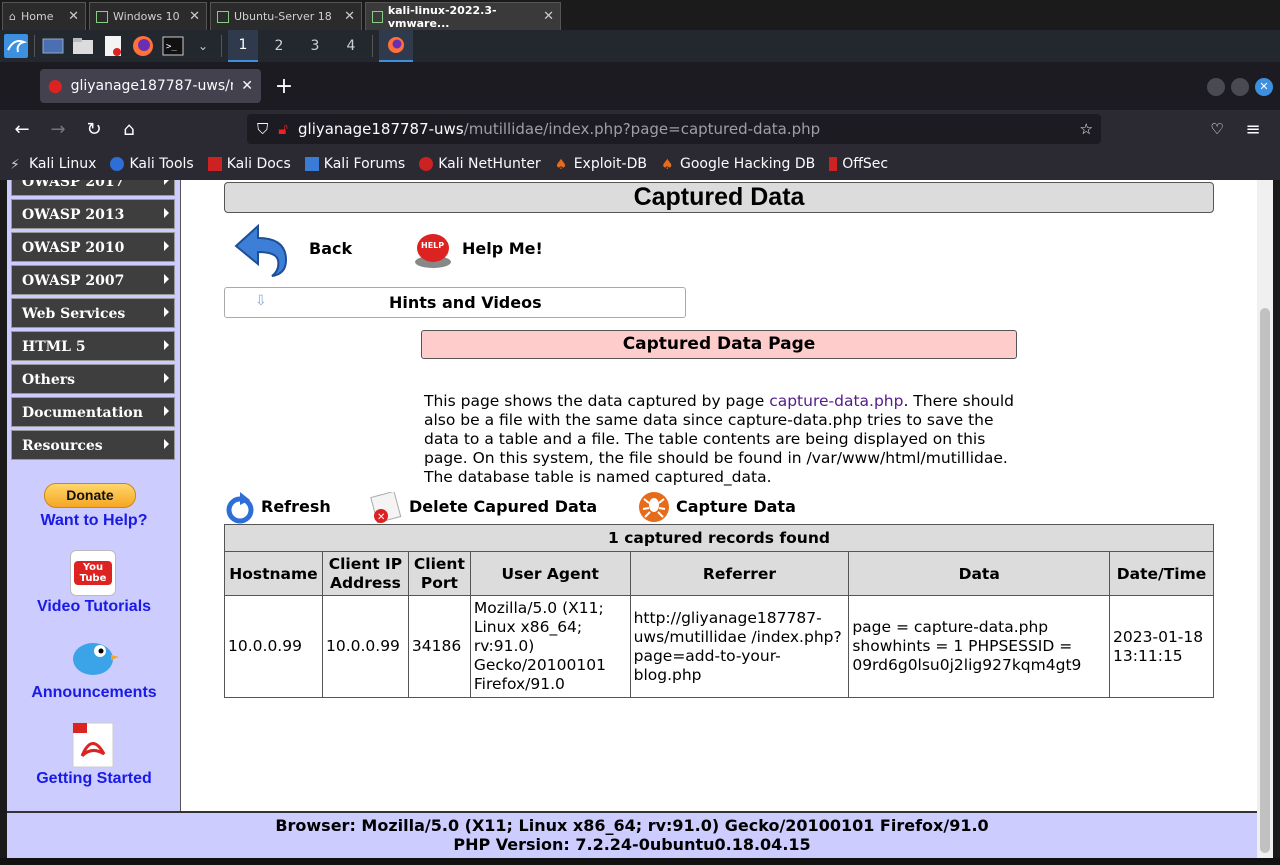 This screenshot has height=865, width=1280. I want to click on text-editor-icon, so click(113, 46).